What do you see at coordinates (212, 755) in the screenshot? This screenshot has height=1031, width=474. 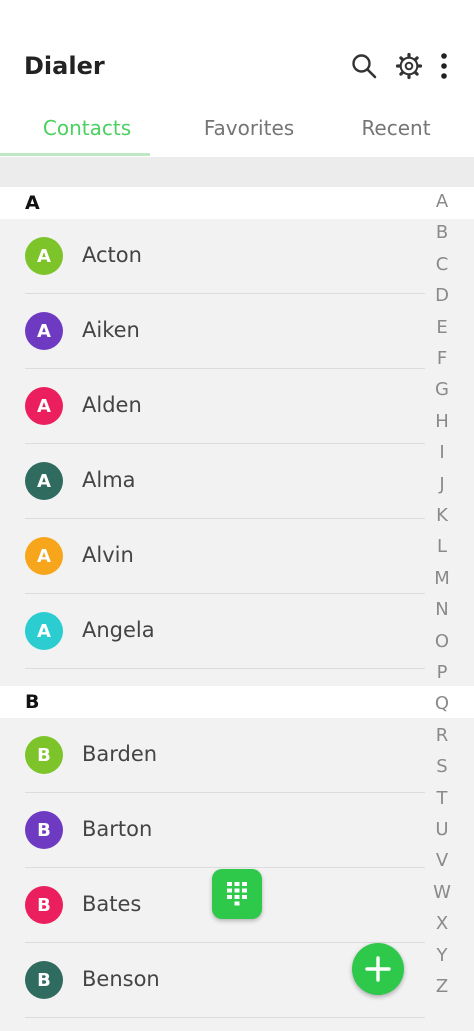 I see `contact-row: B Barden` at bounding box center [212, 755].